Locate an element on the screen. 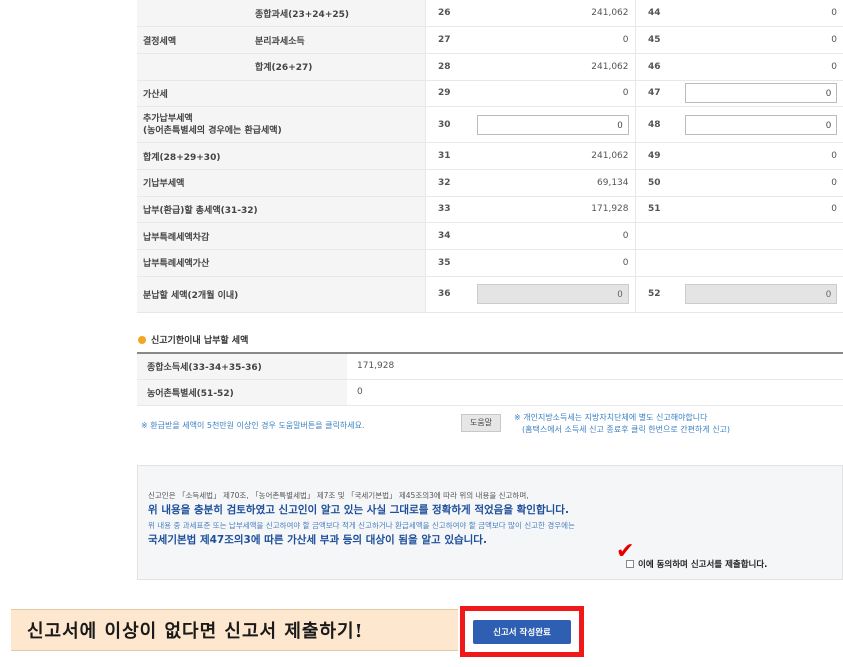 The image size is (843, 667). row-number: 26 is located at coordinates (443, 14).